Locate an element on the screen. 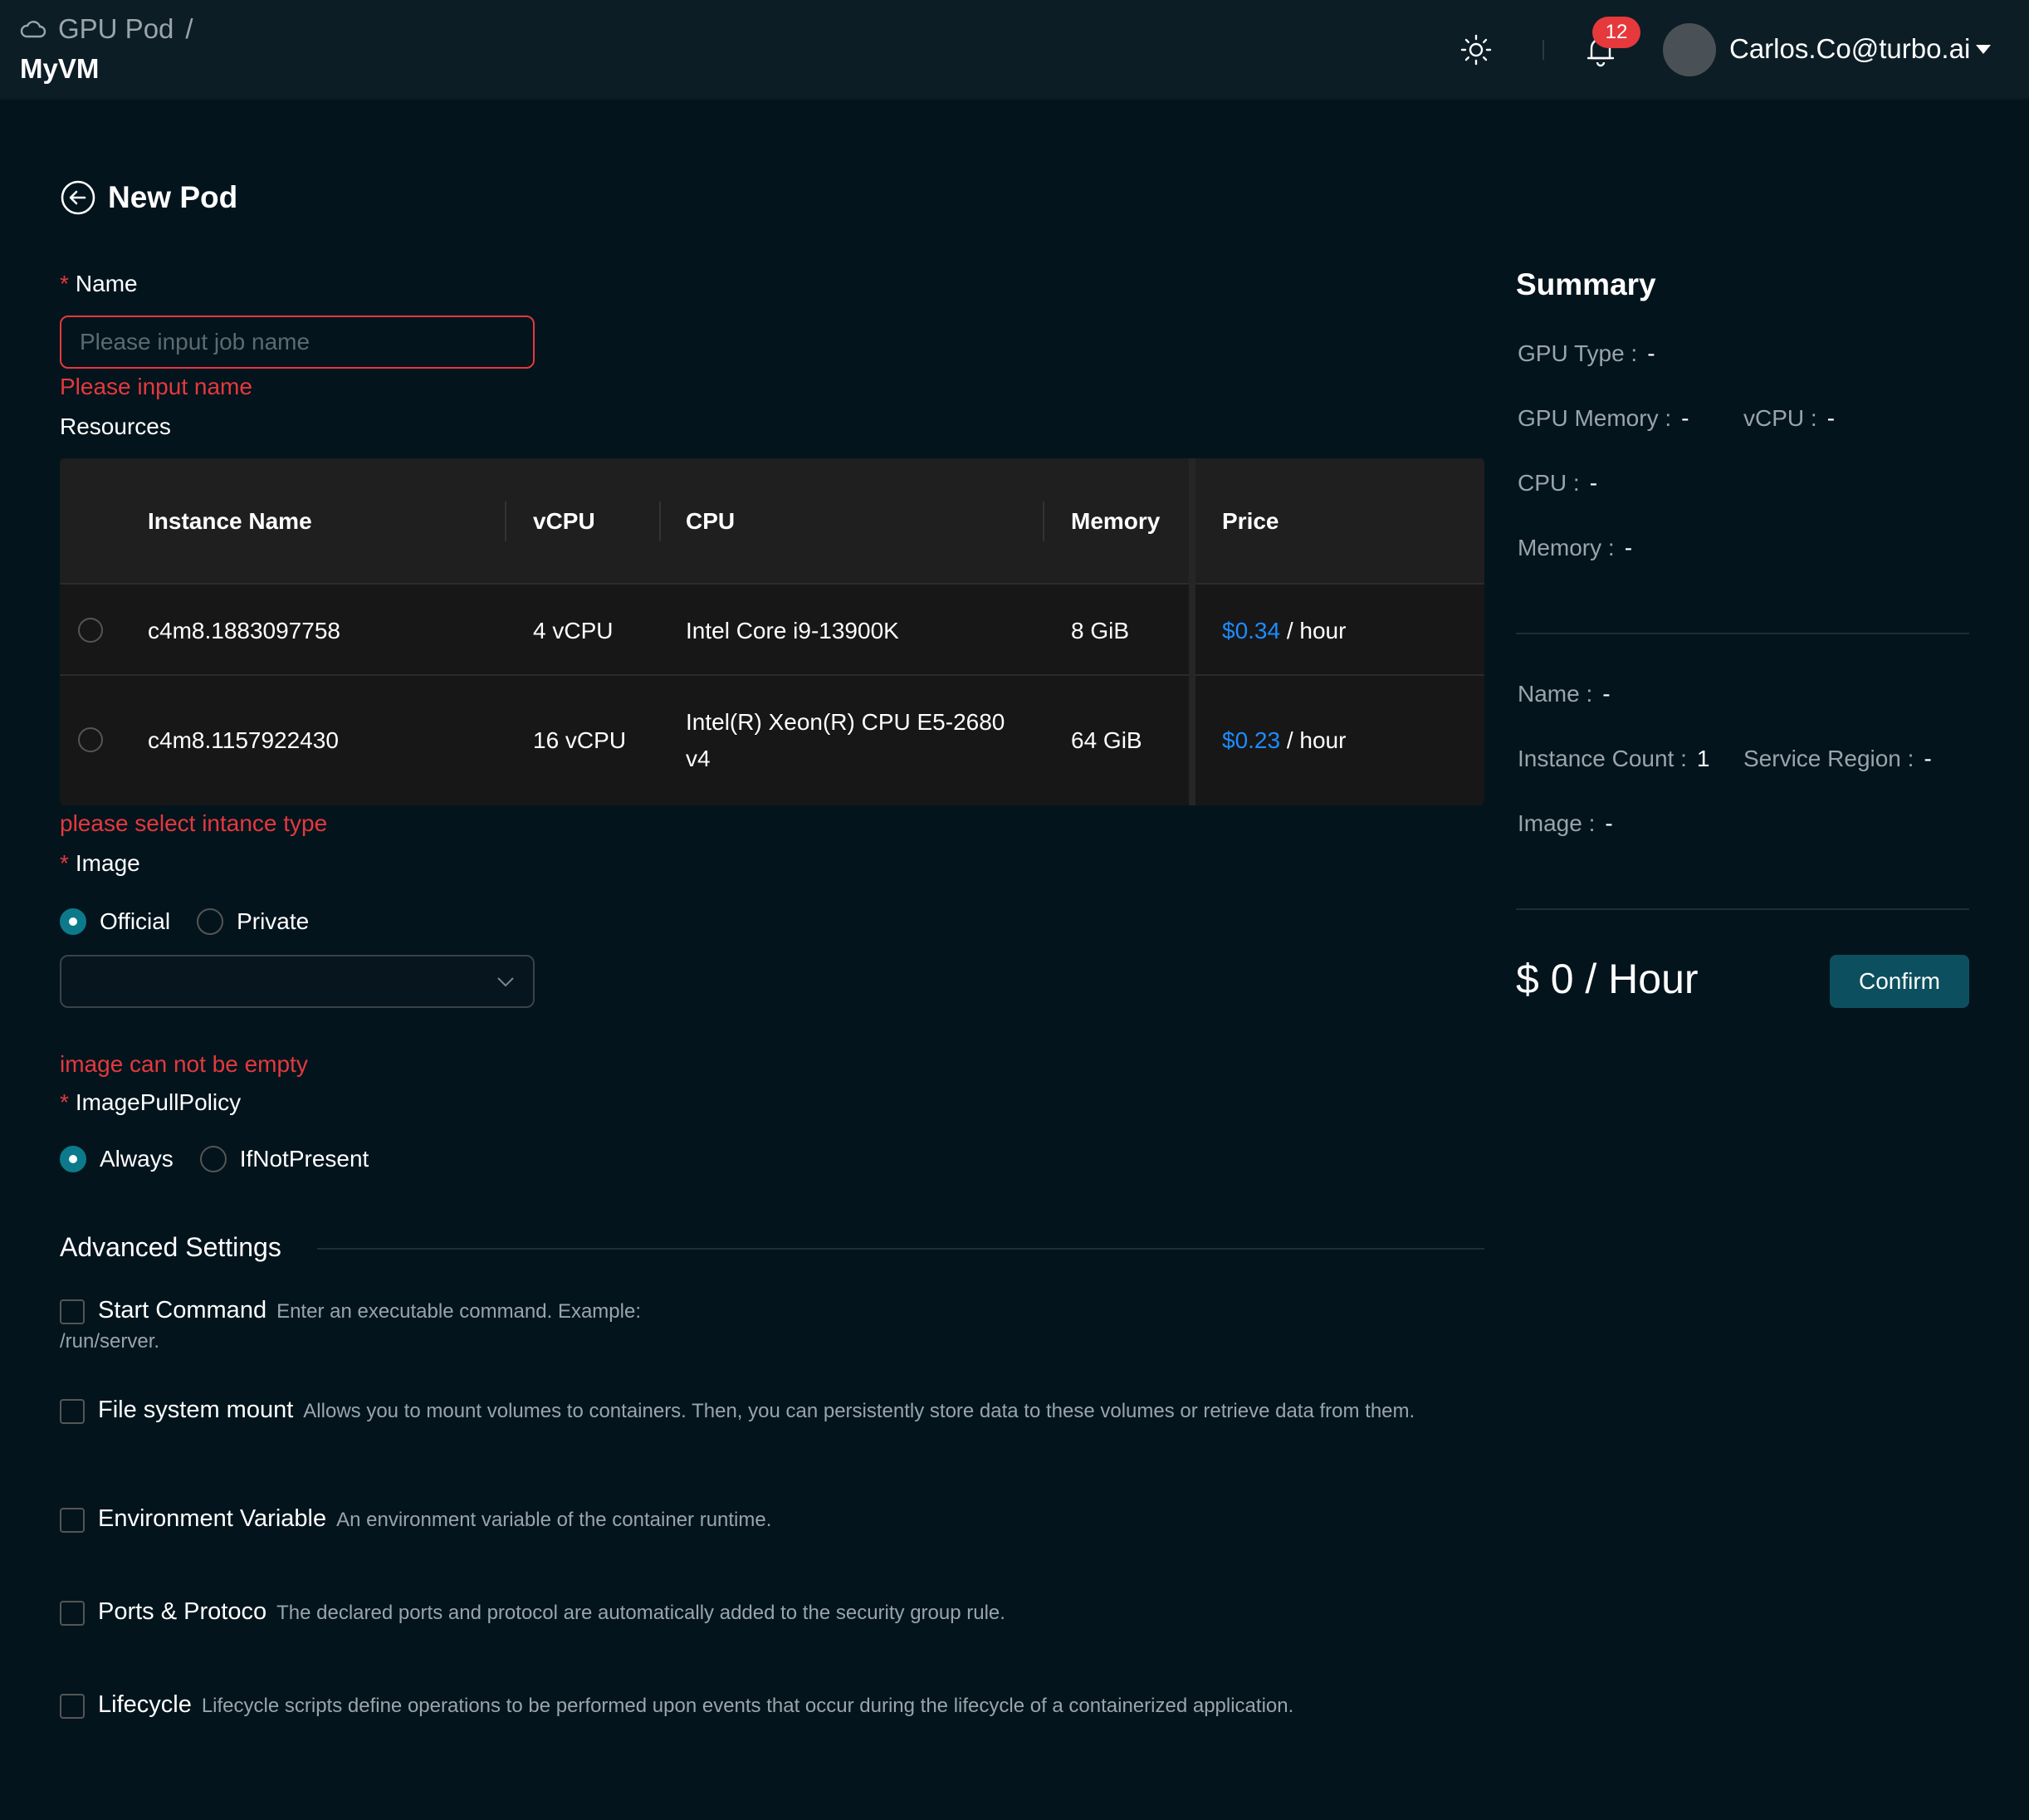 This screenshot has width=2029, height=1820. price-amount: $0.23 is located at coordinates (1251, 740).